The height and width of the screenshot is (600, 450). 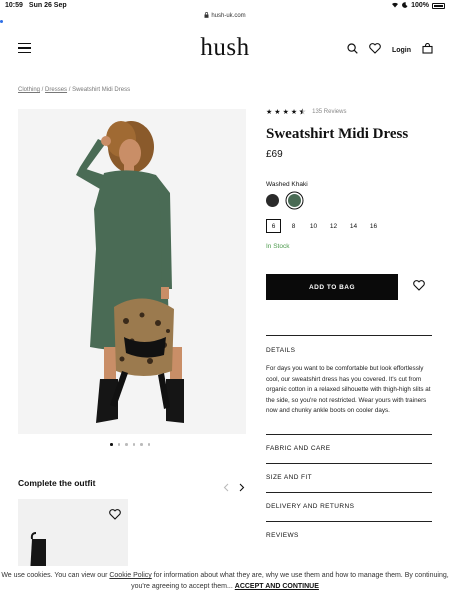 I want to click on status-time: 10:59, so click(x=14, y=5).